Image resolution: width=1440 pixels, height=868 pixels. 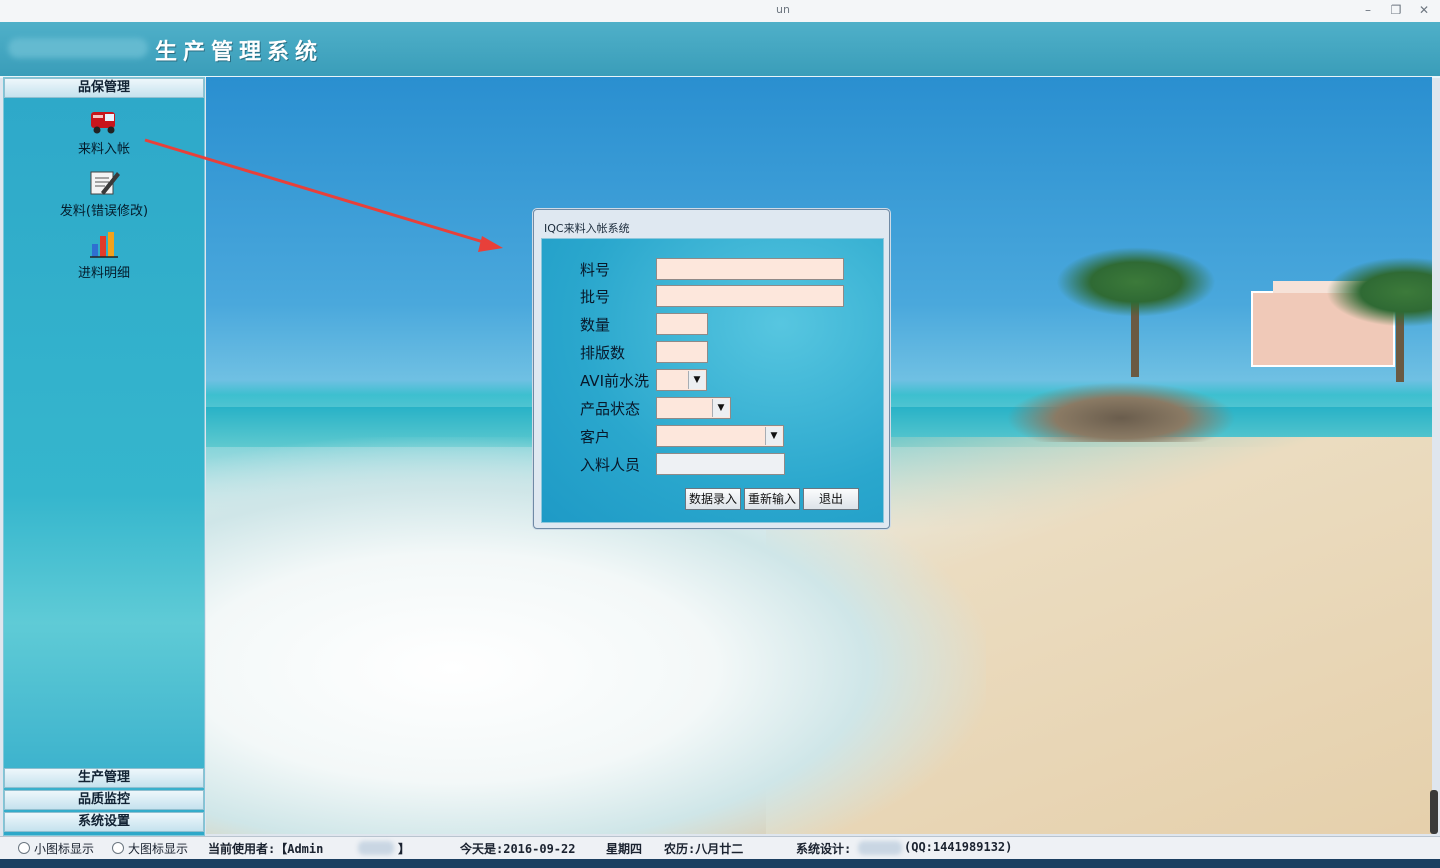 What do you see at coordinates (104, 778) in the screenshot?
I see `sidebar-section-production: 生产管理` at bounding box center [104, 778].